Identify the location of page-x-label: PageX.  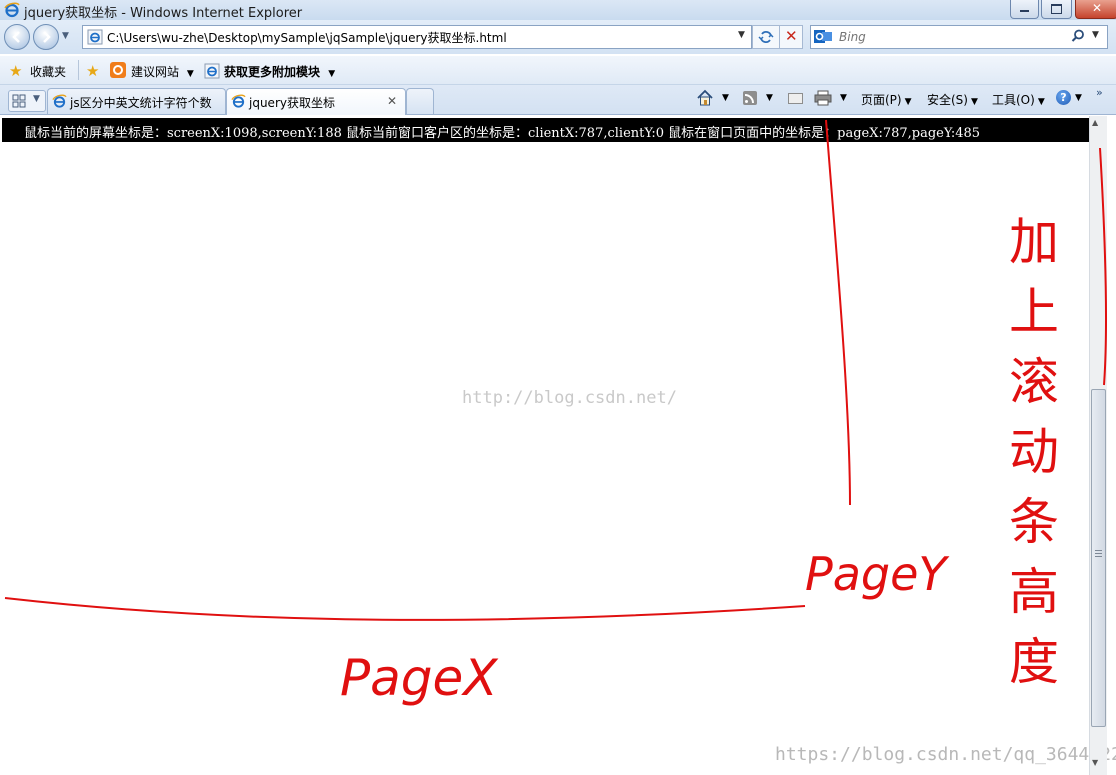
(419, 678).